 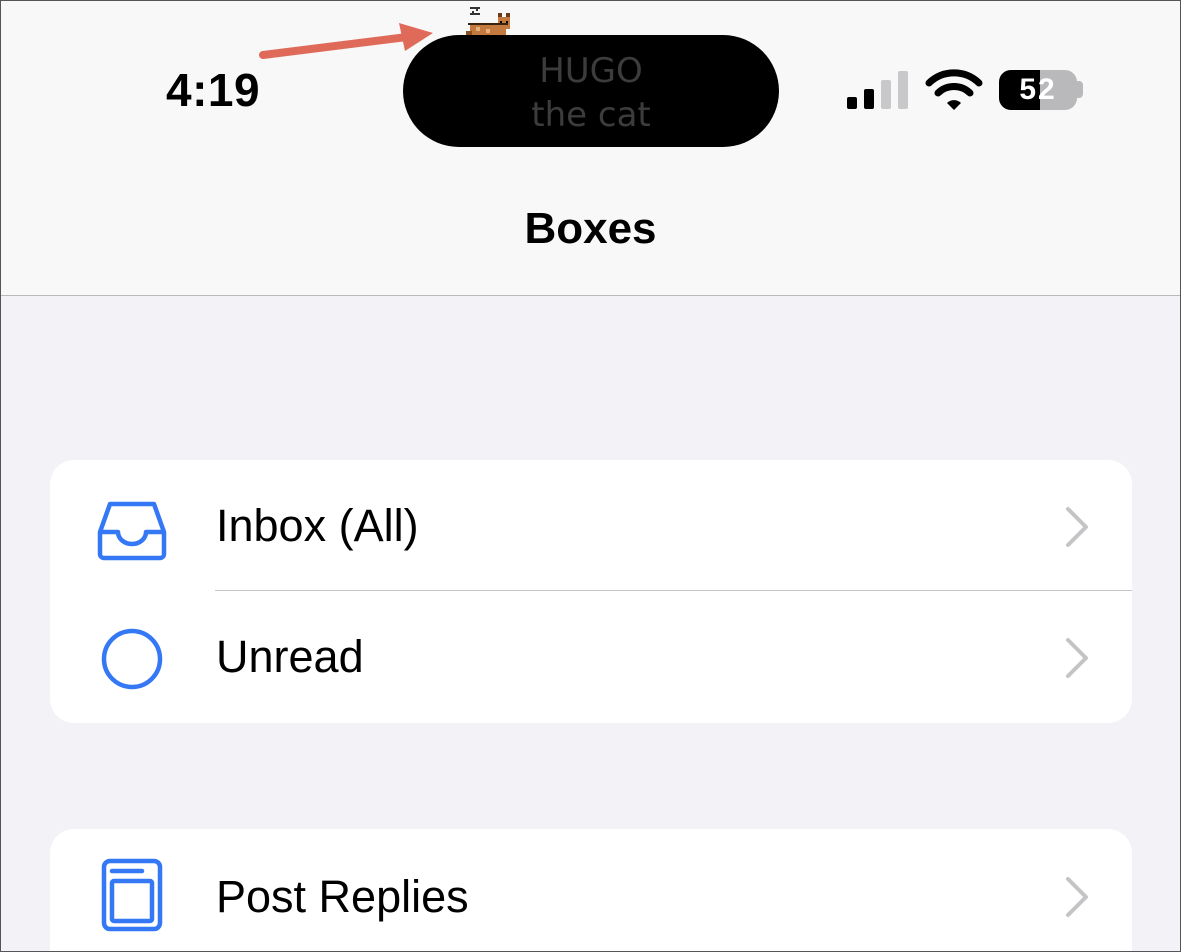 I want to click on battery-percent: 52, so click(x=1038, y=89).